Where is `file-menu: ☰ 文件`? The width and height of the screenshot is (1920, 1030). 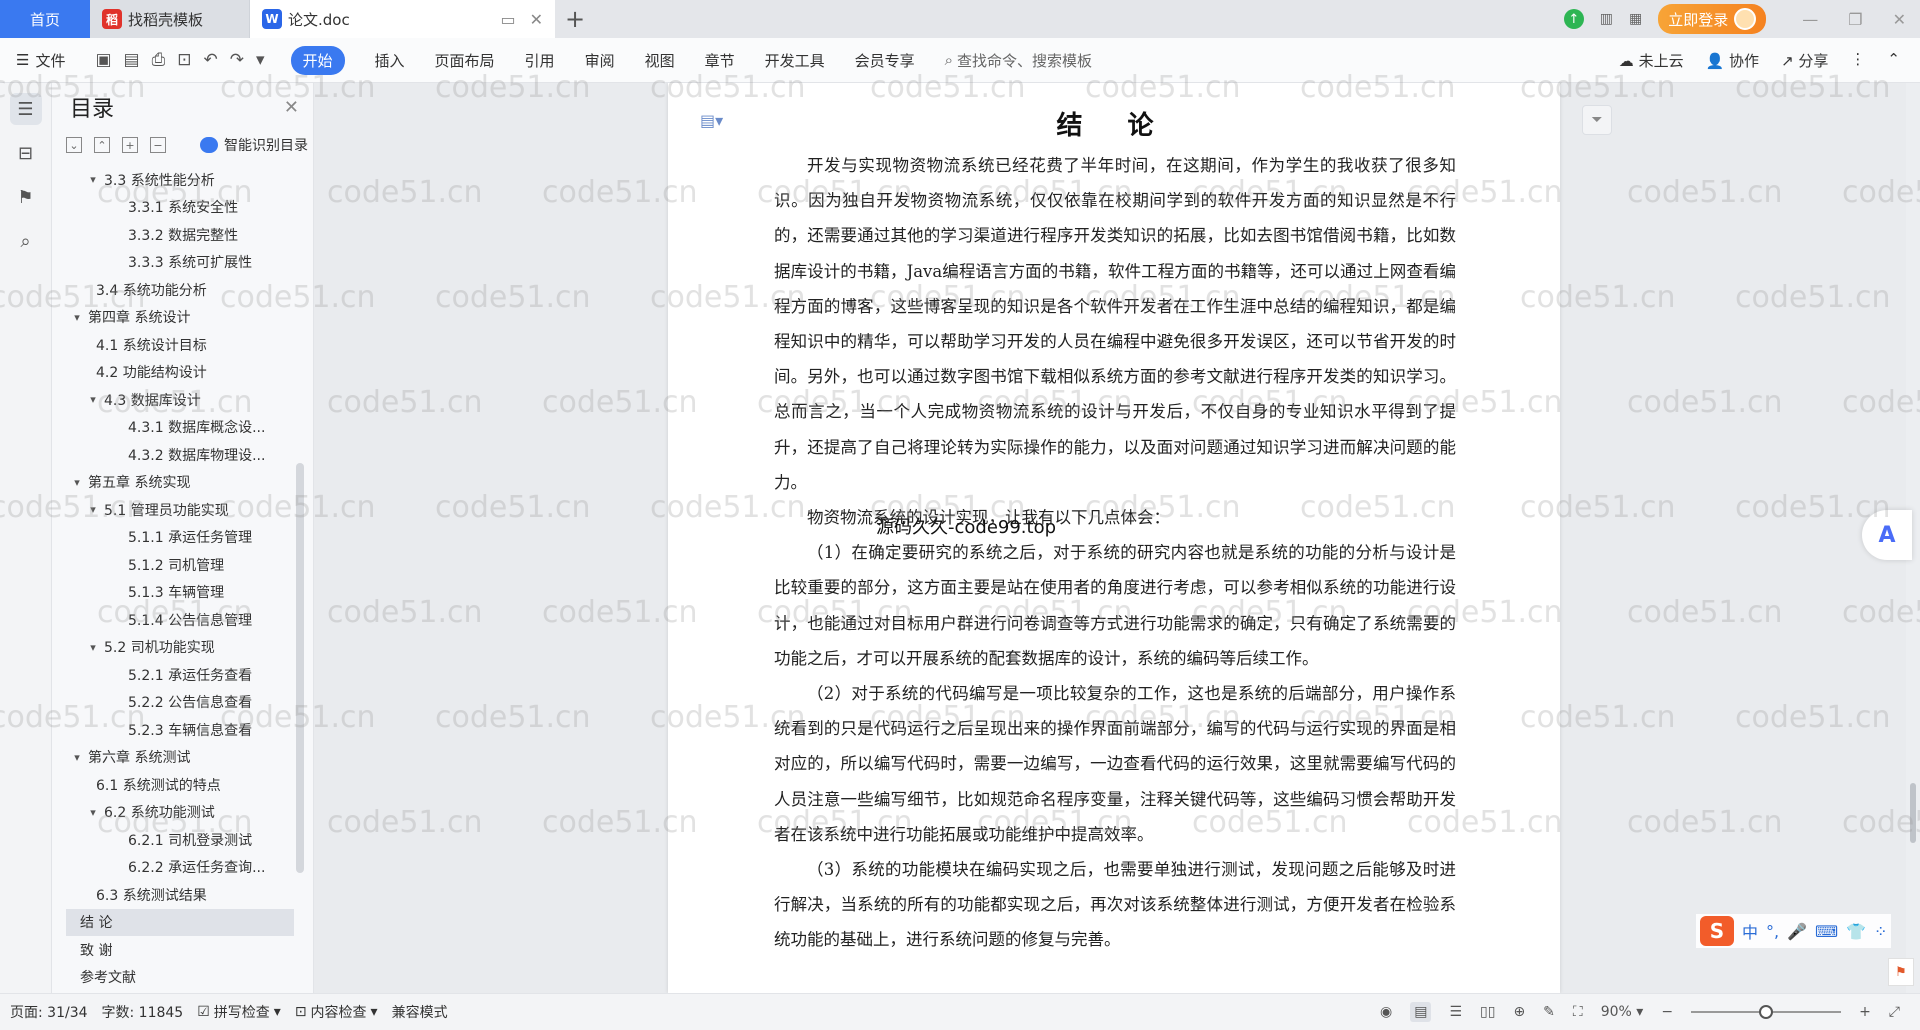
file-menu: ☰ 文件 is located at coordinates (40, 60).